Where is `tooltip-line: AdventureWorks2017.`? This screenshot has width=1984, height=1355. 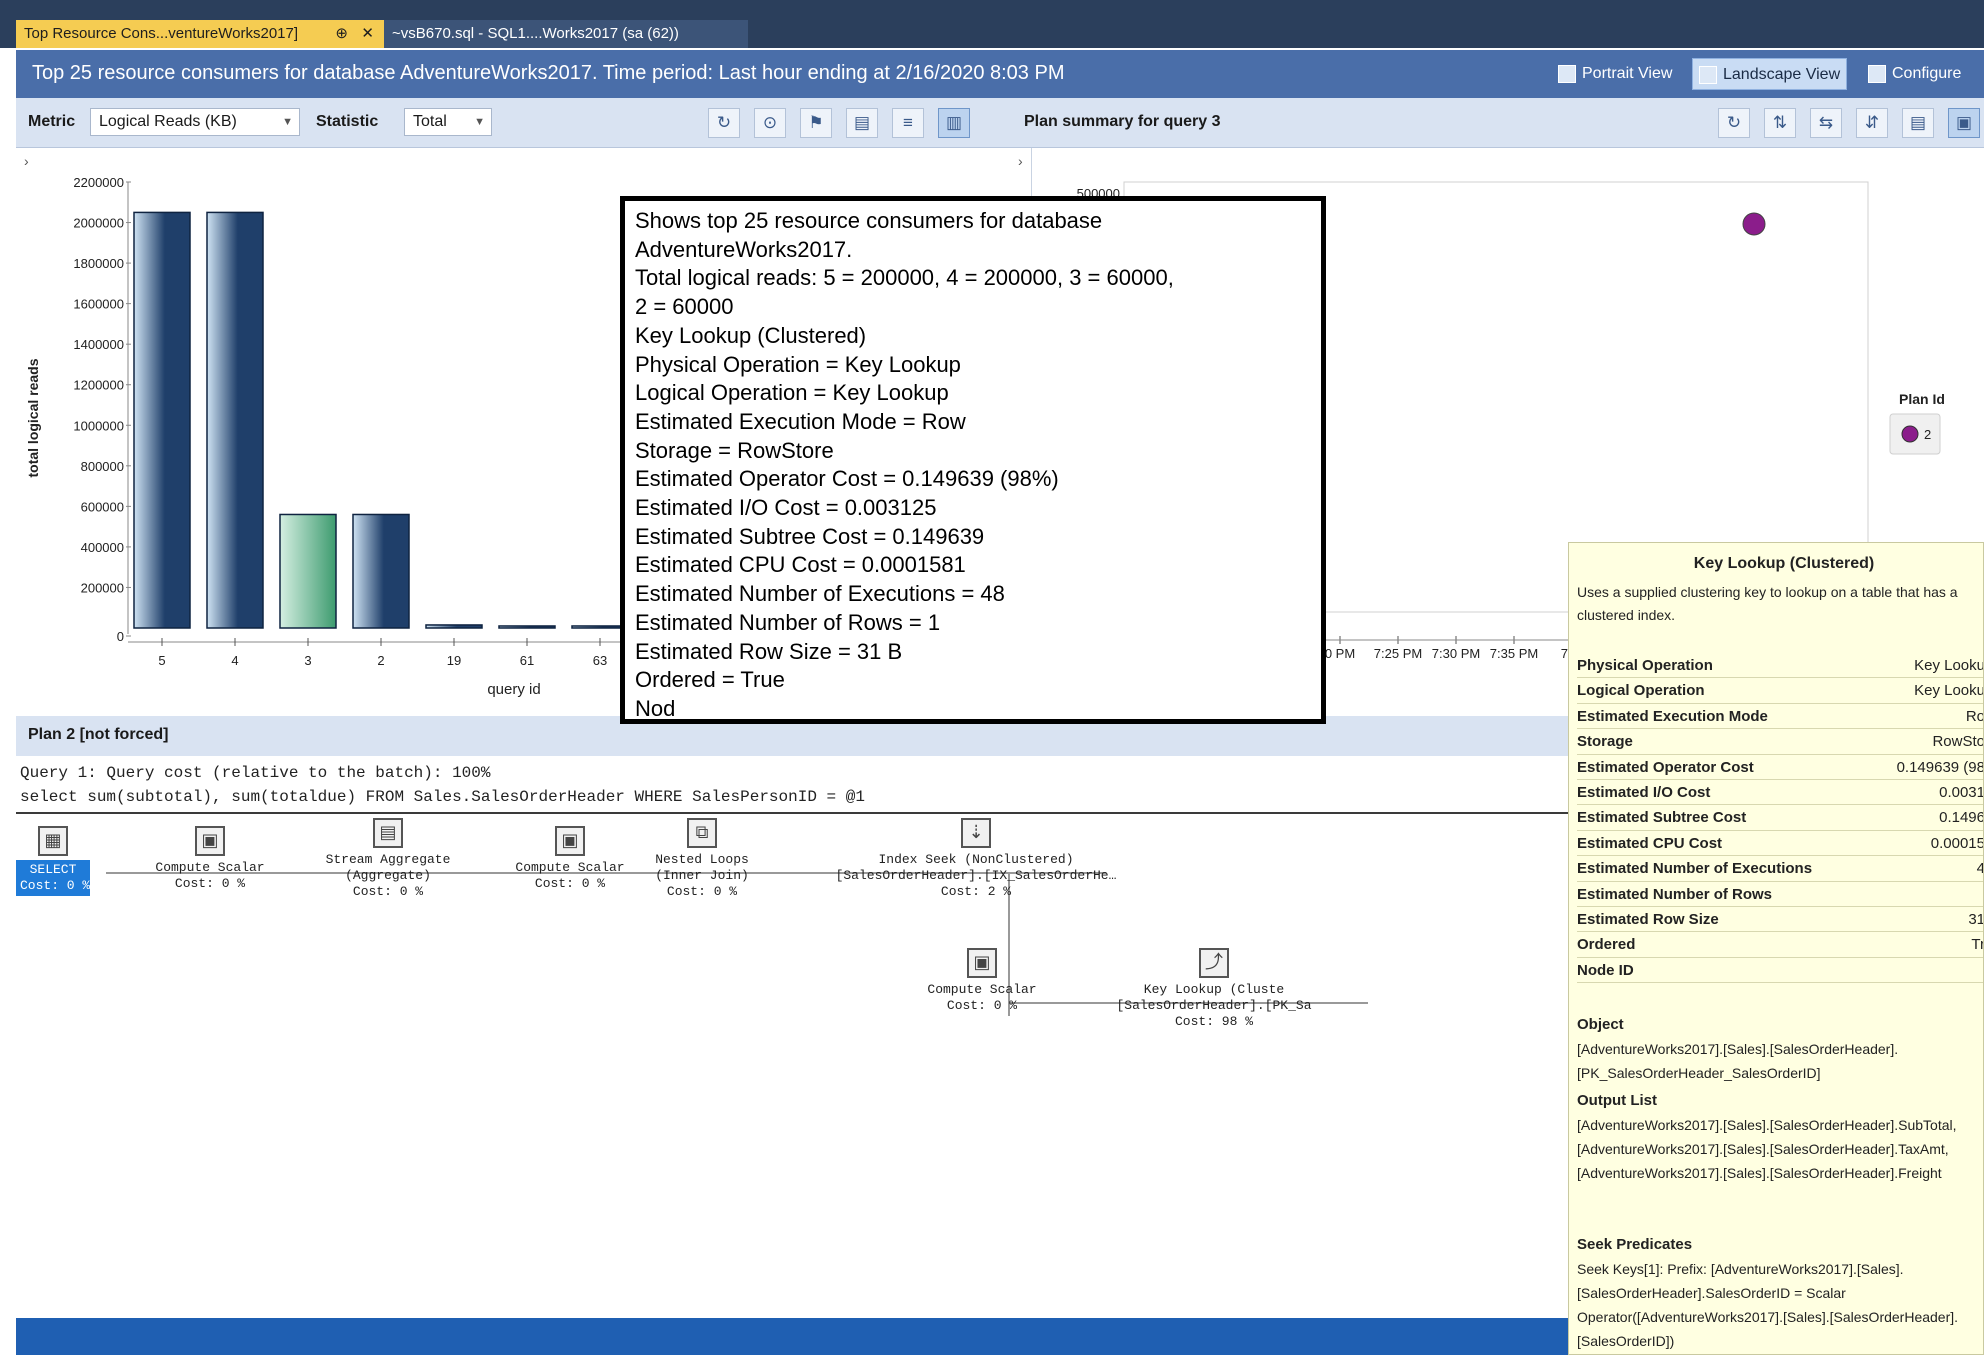 tooltip-line: AdventureWorks2017. is located at coordinates (744, 249).